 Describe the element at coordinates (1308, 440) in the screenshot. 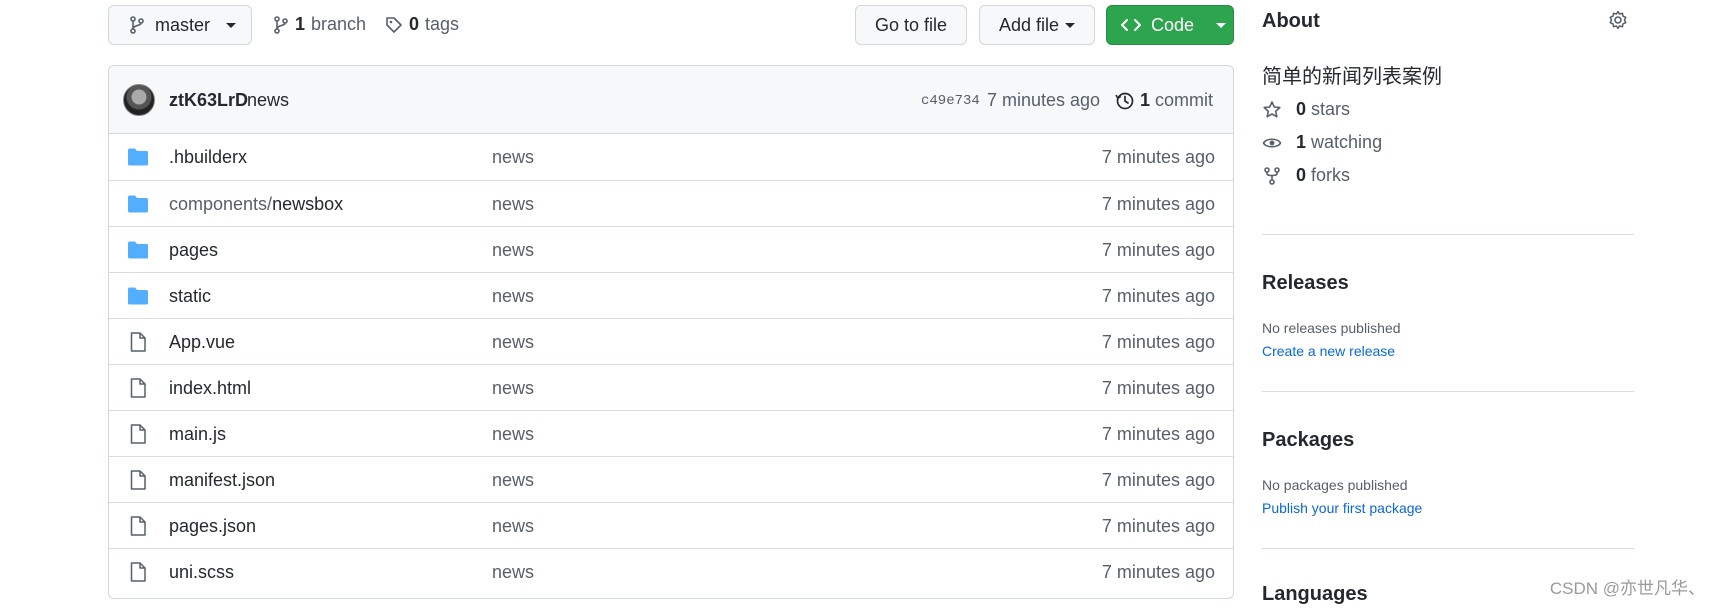

I see `packages-title: Packages` at that location.